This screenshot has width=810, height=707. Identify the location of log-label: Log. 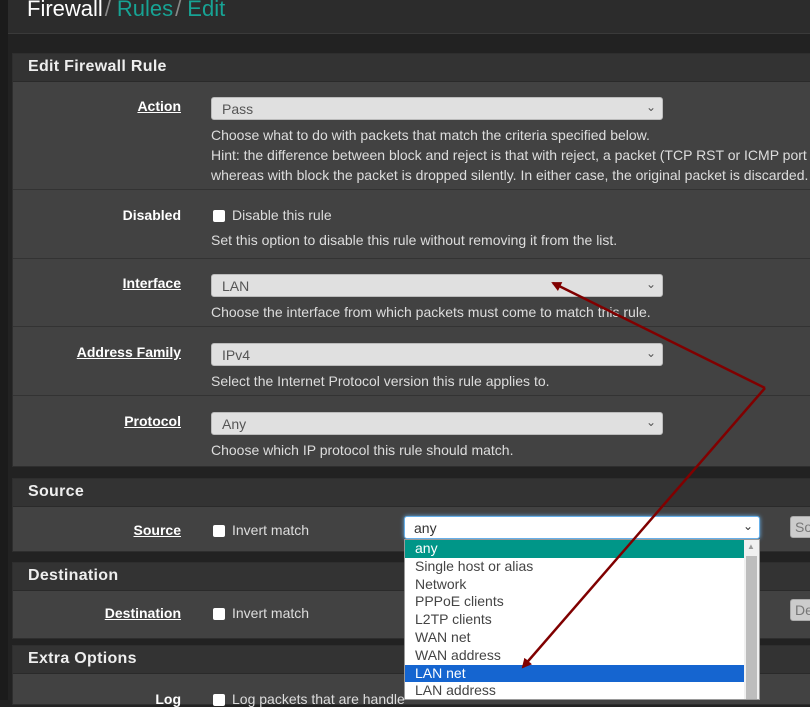
(168, 699).